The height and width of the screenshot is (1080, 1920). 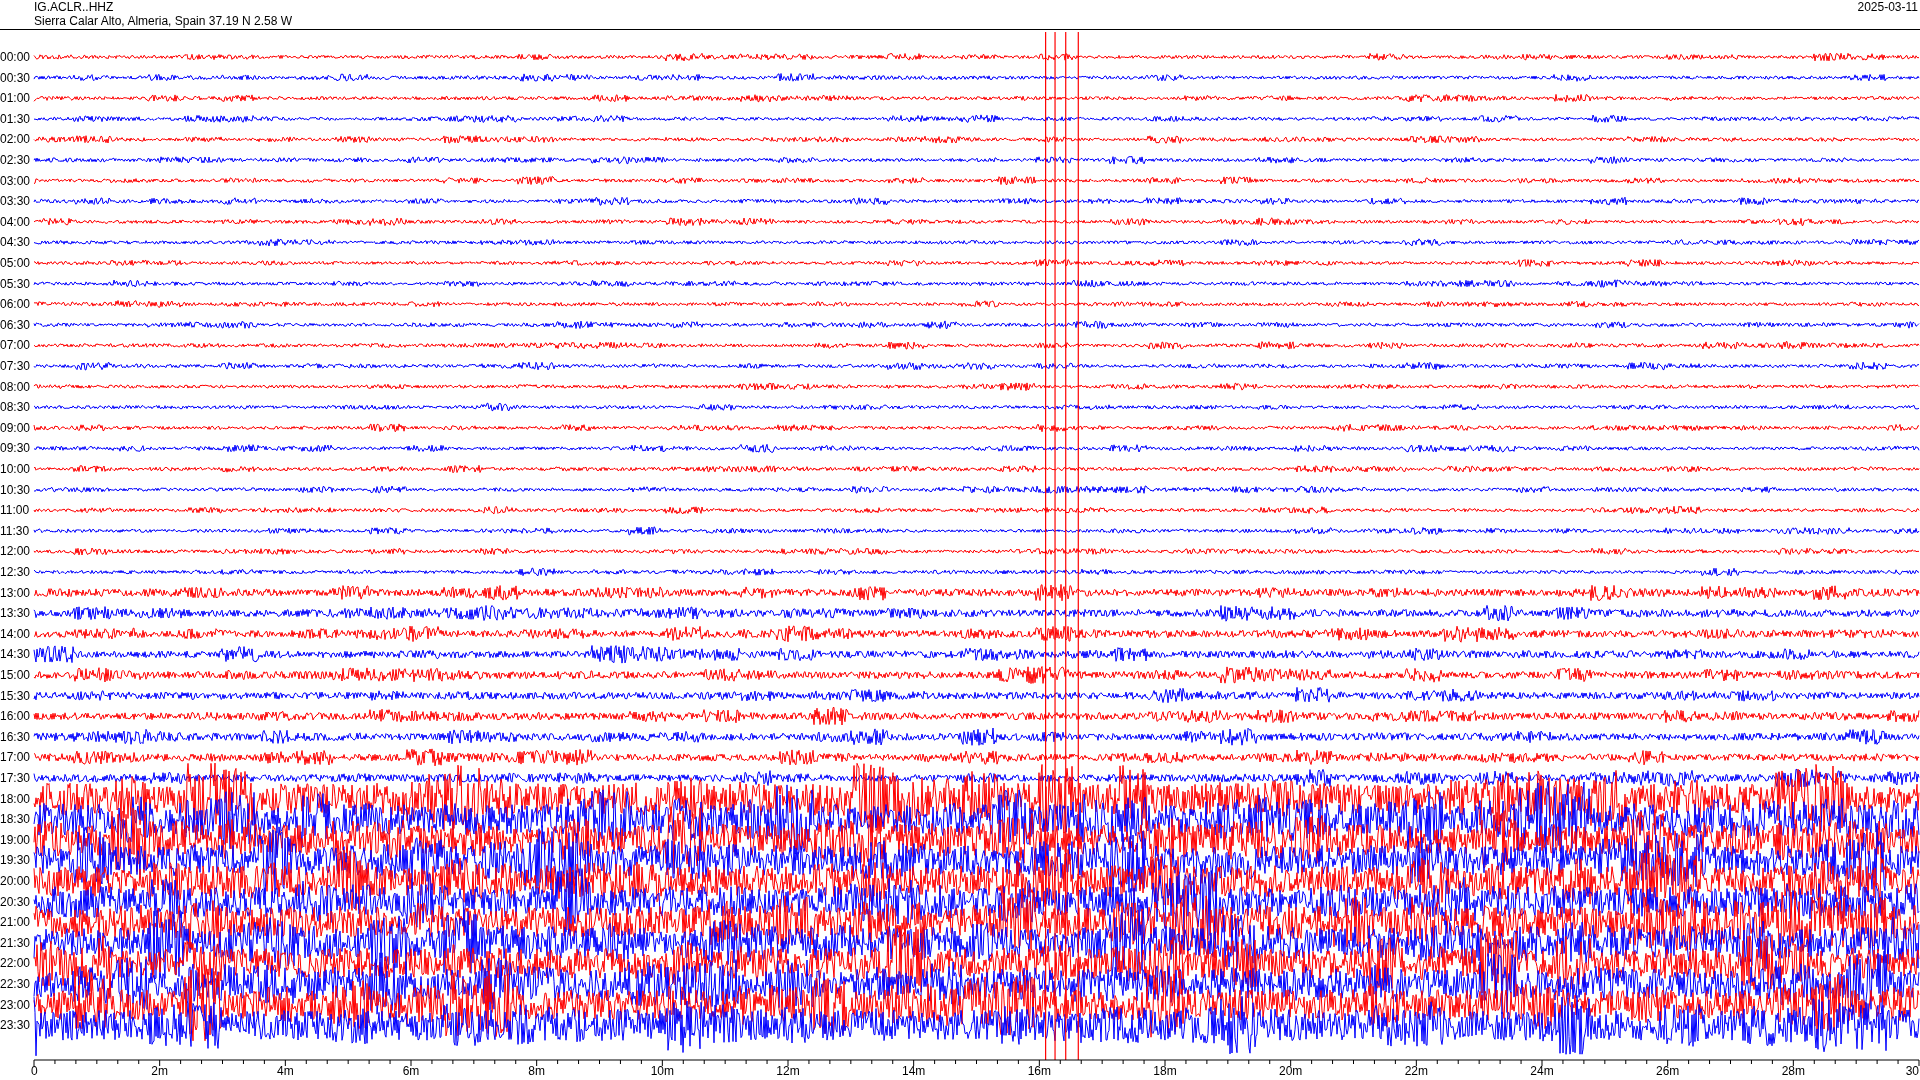 I want to click on time-label: 08:00, so click(x=15, y=386).